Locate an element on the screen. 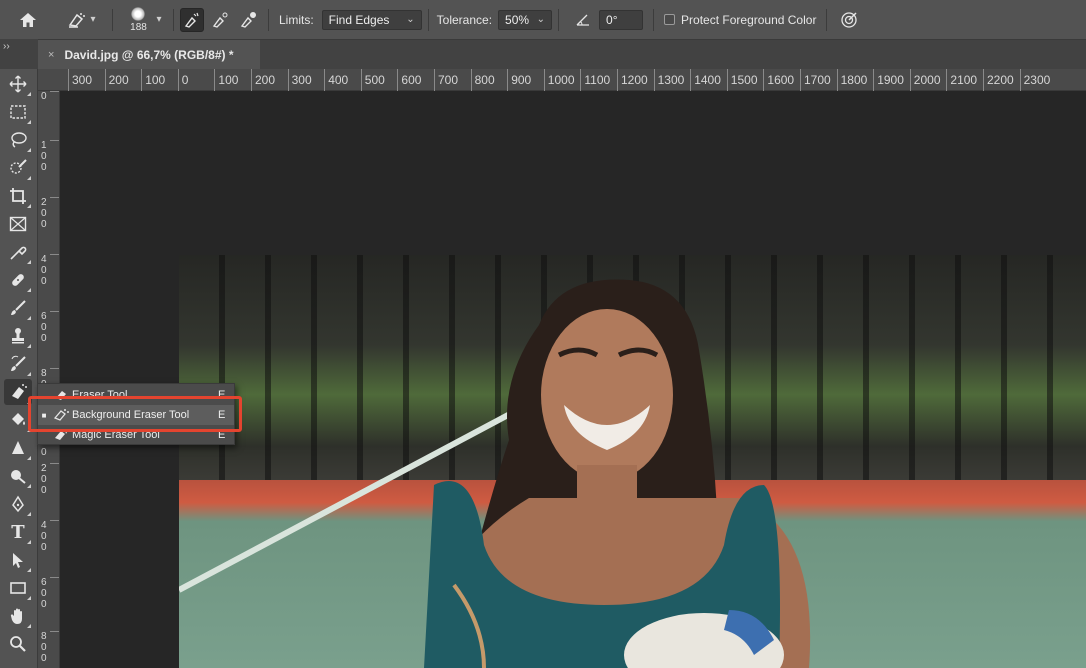  ruler-tick-label: 300 is located at coordinates (80, 80).